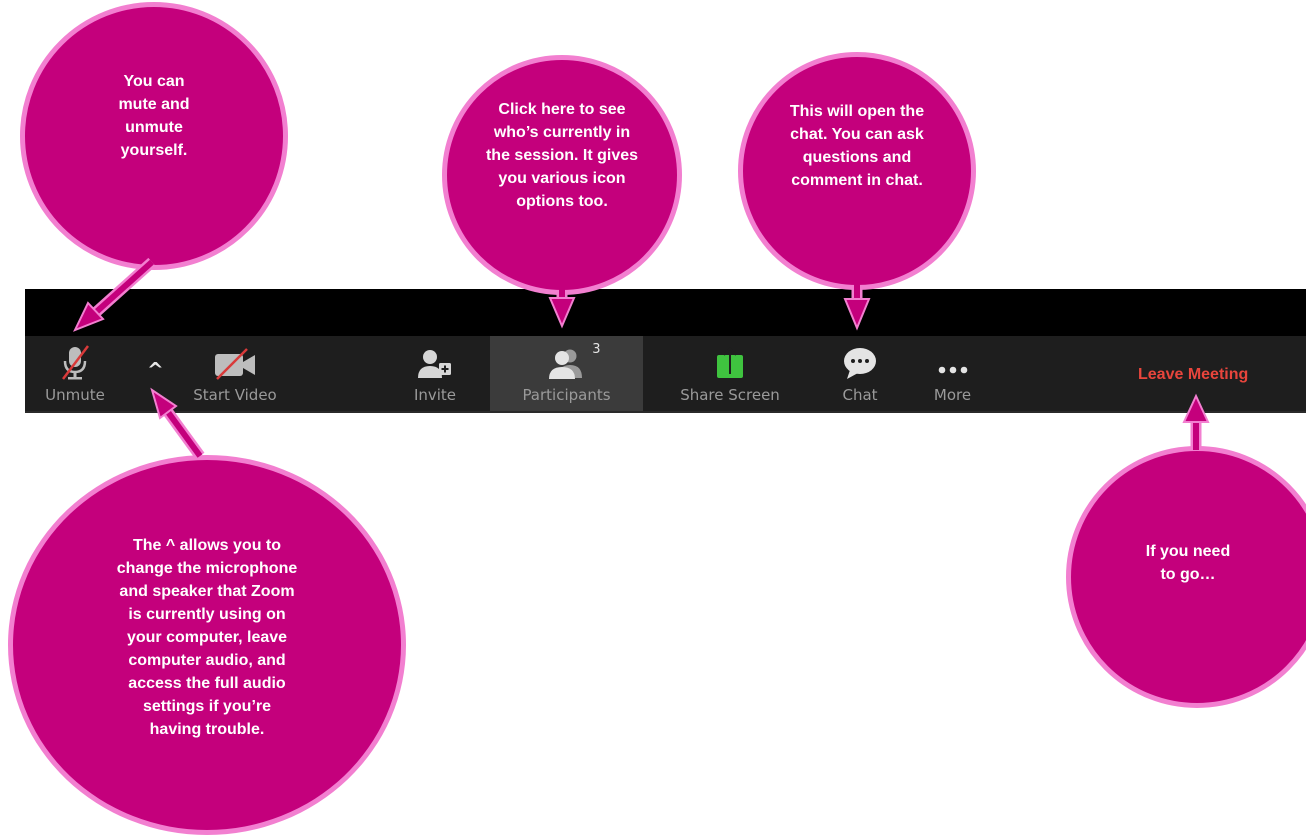 This screenshot has height=835, width=1306. I want to click on unmute-button: Unmute, so click(75, 373).